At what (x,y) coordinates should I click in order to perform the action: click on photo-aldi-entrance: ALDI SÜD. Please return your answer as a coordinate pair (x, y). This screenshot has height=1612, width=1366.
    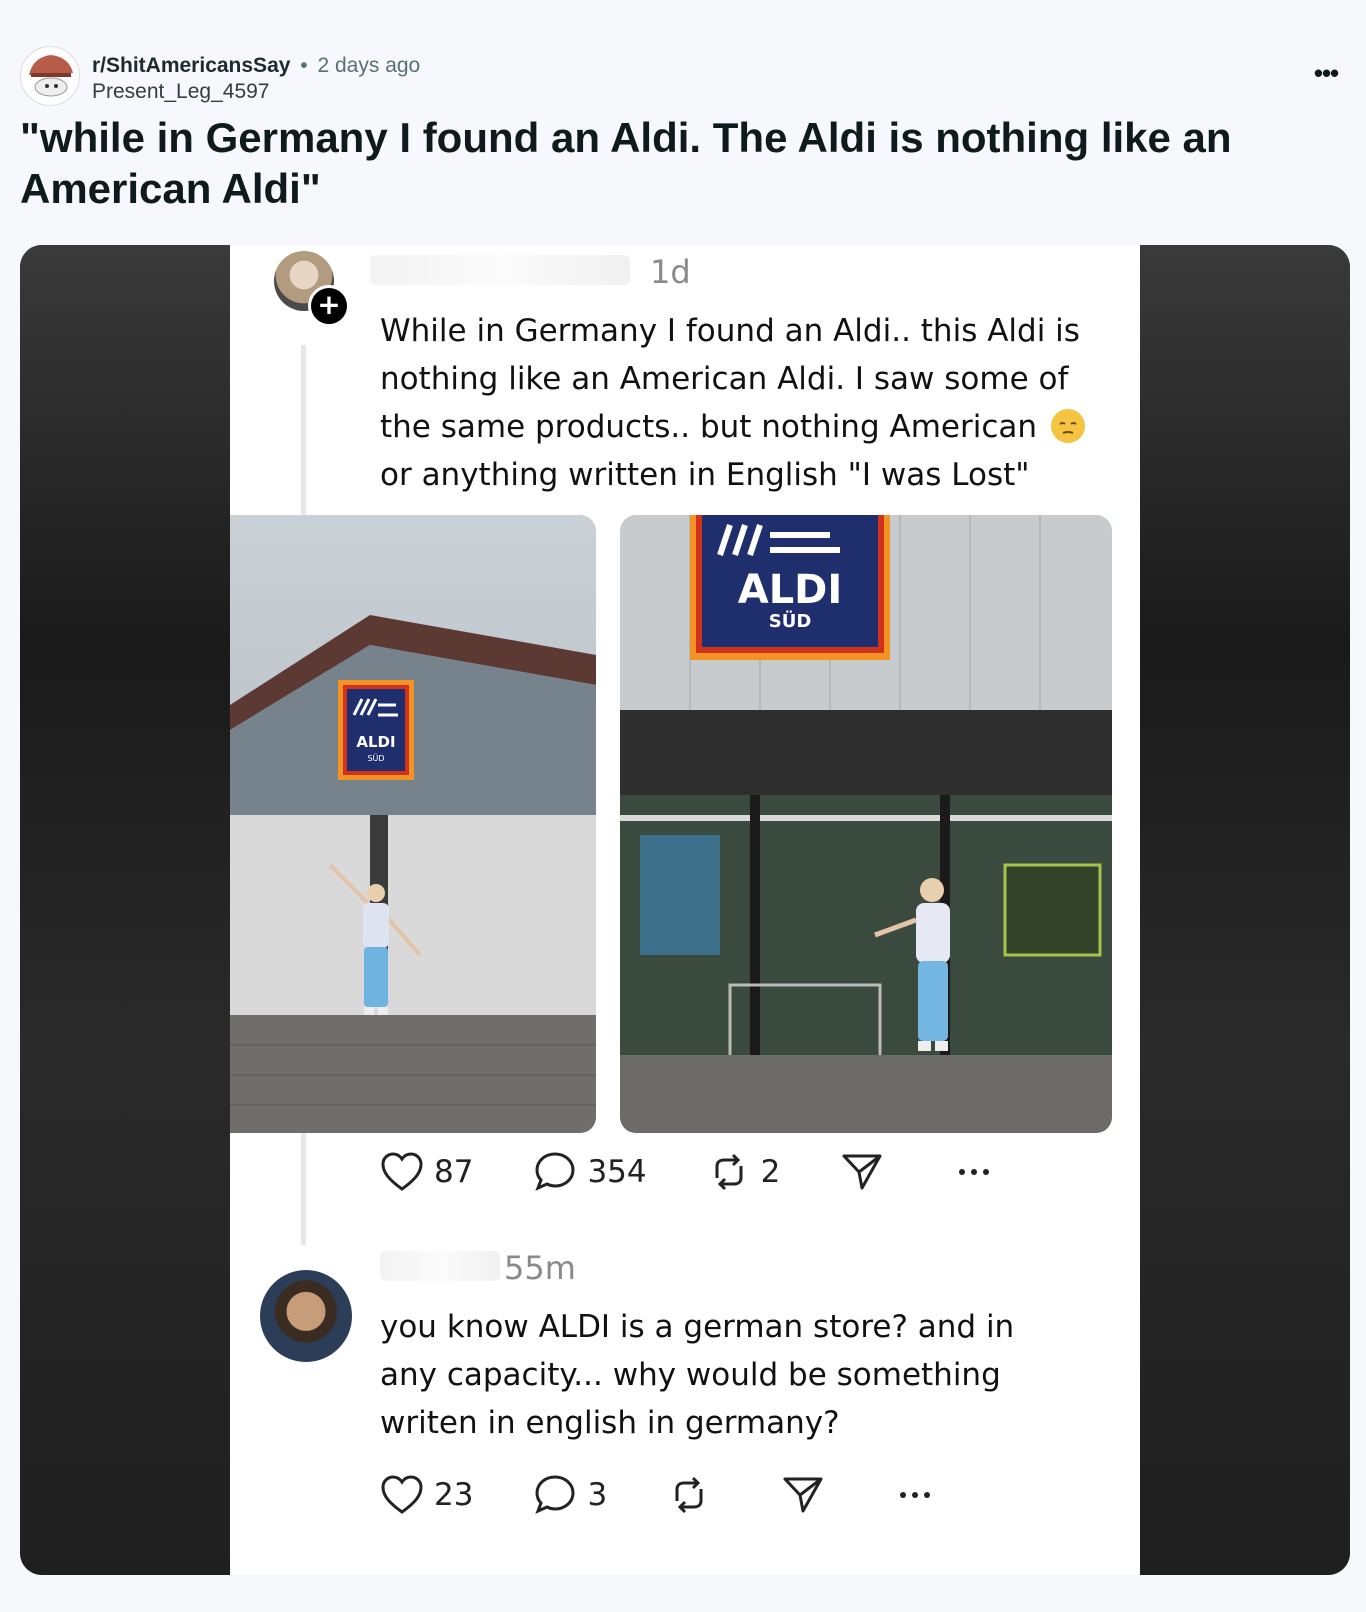
    Looking at the image, I should click on (866, 824).